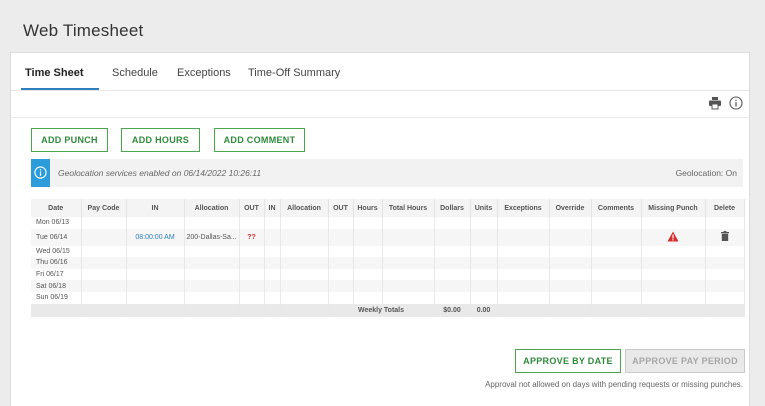 The height and width of the screenshot is (406, 765). Describe the element at coordinates (56, 274) in the screenshot. I see `row-date: Fri 06/17` at that location.